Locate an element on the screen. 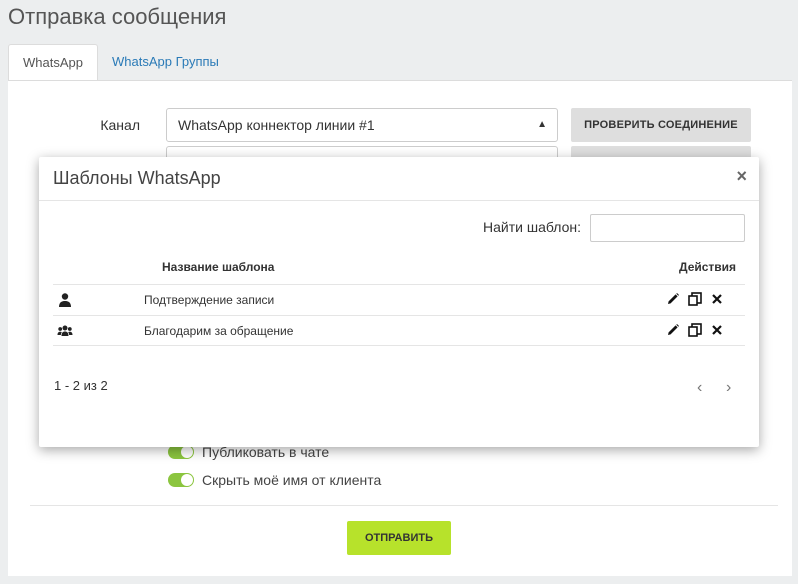 The width and height of the screenshot is (798, 584). hide-my-name-toggle is located at coordinates (181, 480).